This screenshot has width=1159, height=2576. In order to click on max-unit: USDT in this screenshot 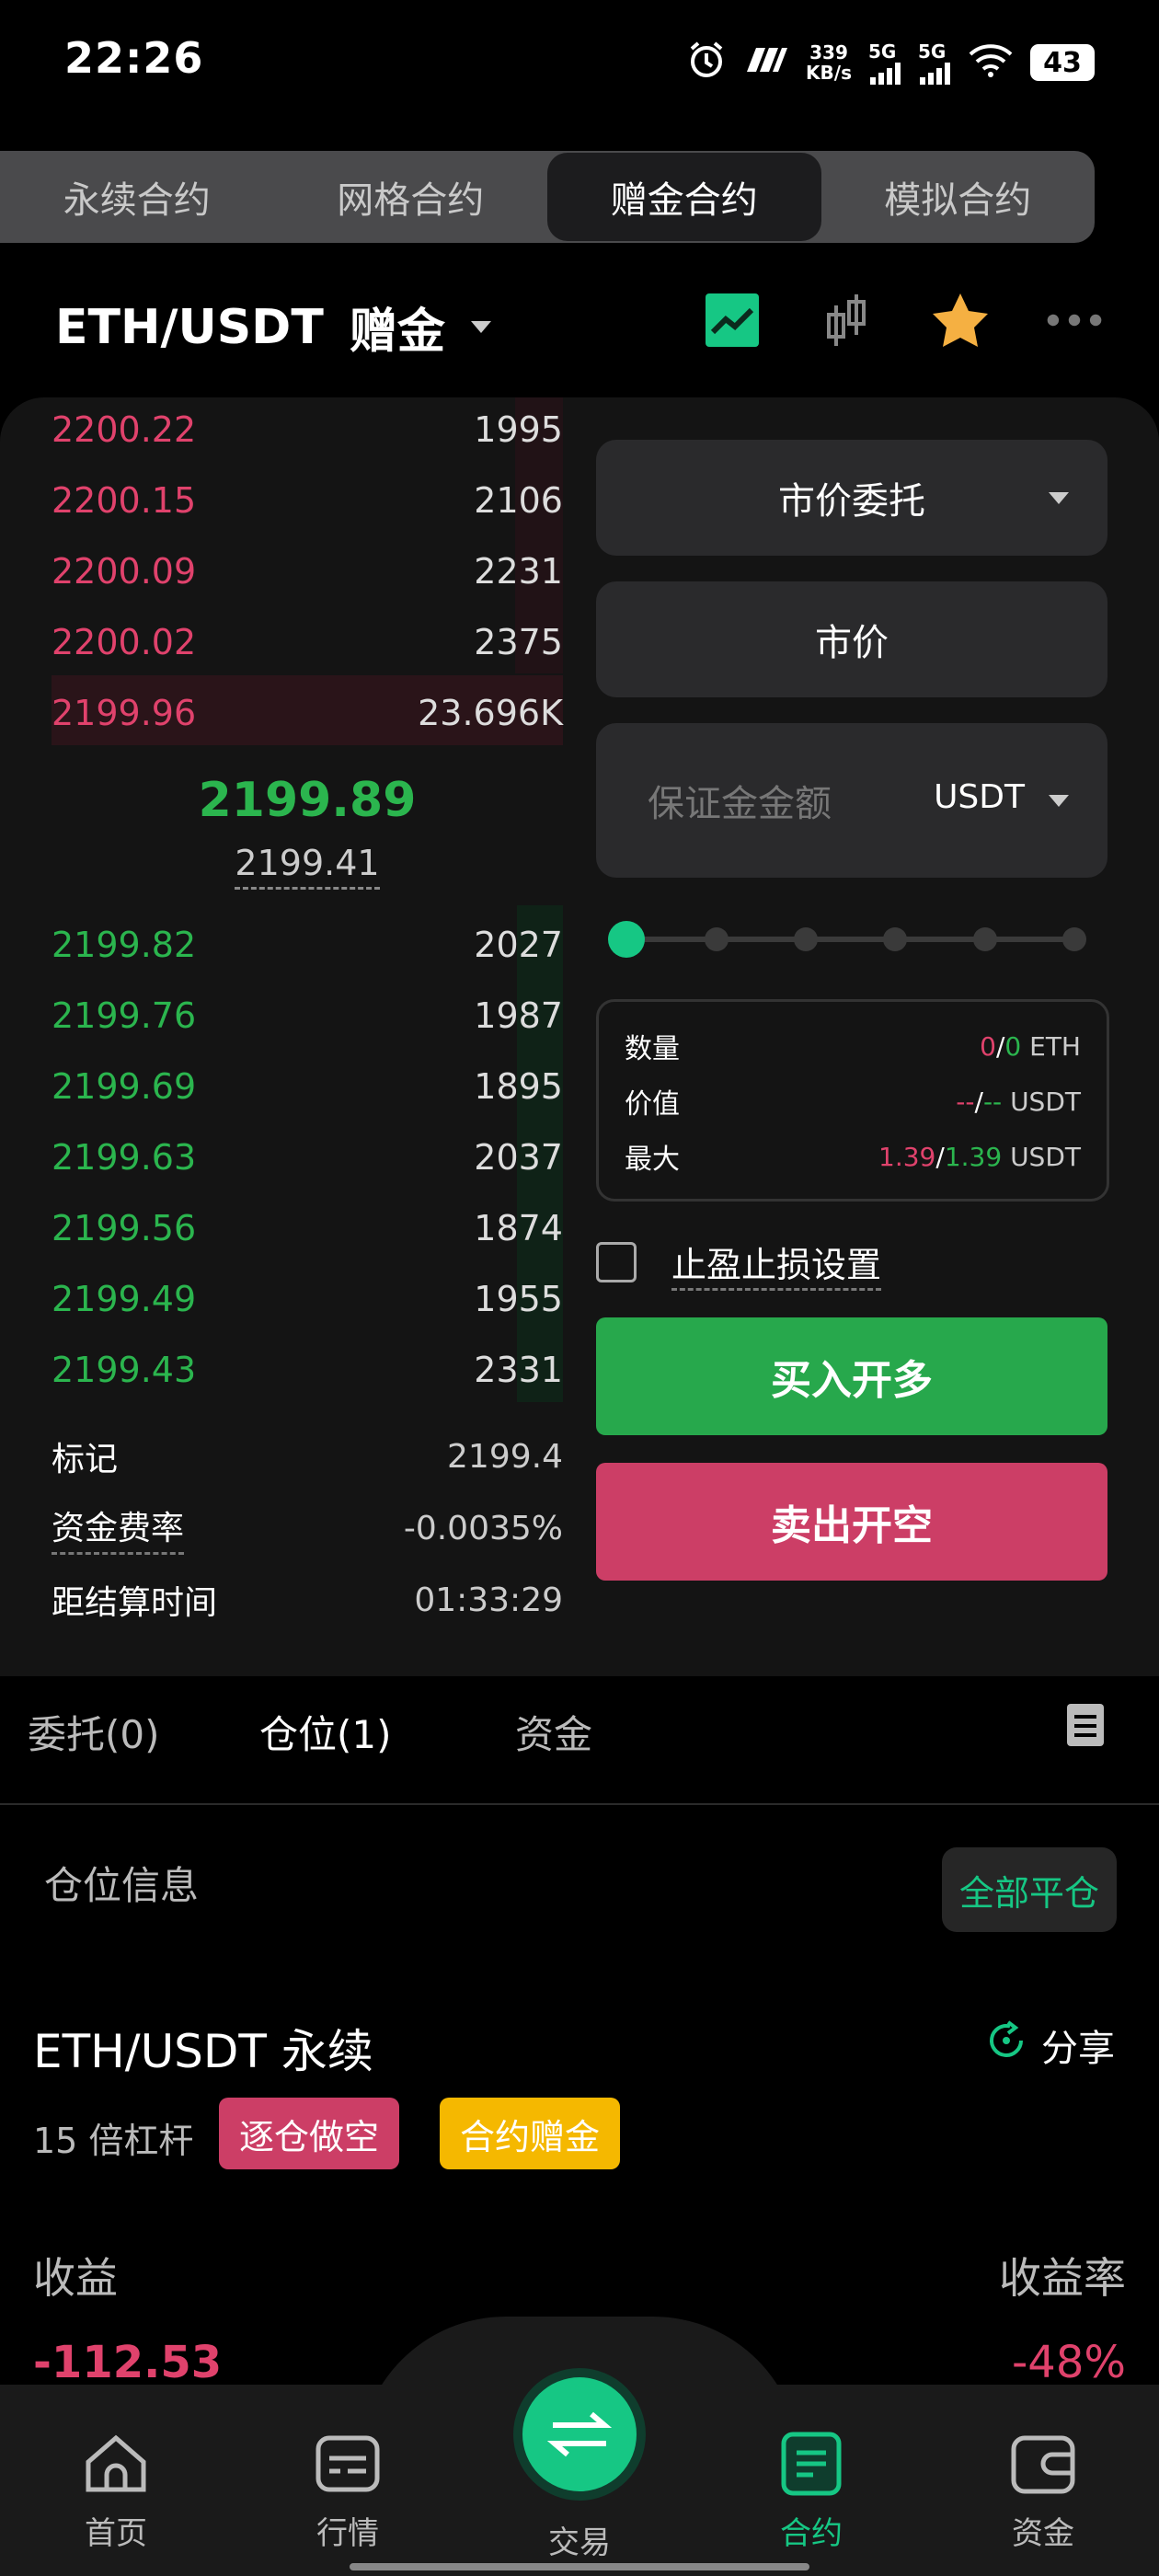, I will do `click(1045, 1156)`.